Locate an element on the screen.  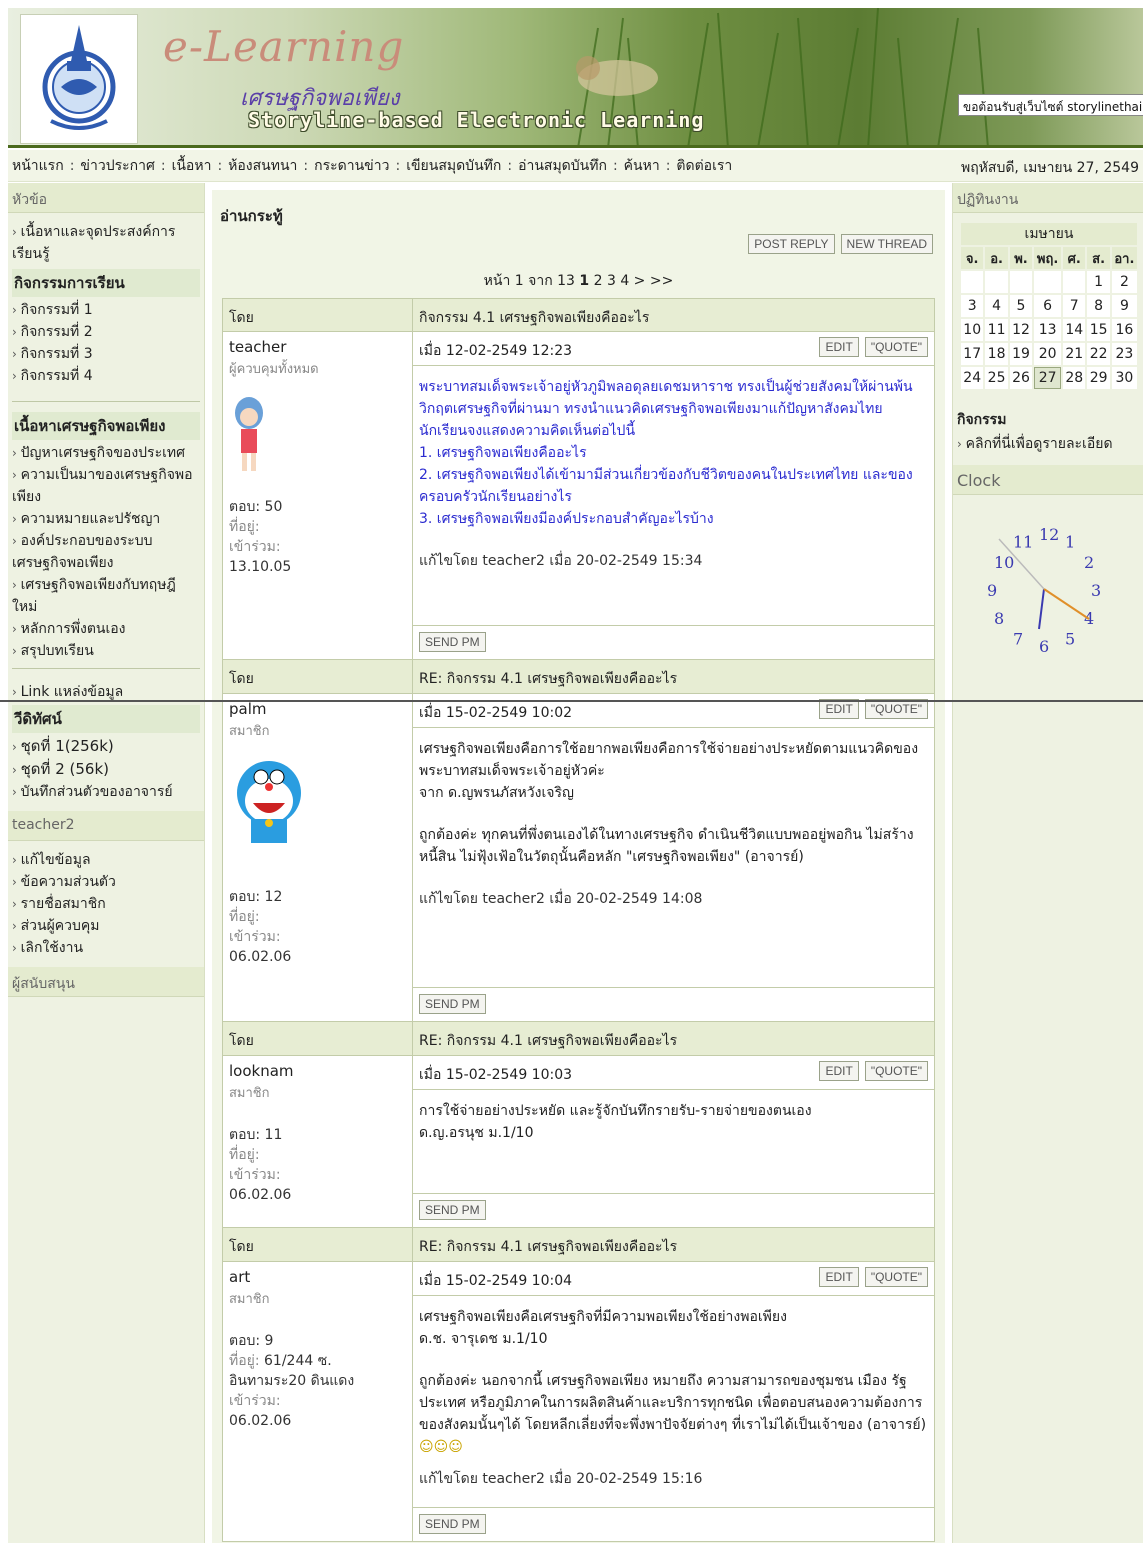
sidebar-item-content-5: เศรษฐกิจพอเพียงกับทฤษฎีใหม่ is located at coordinates (106, 596).